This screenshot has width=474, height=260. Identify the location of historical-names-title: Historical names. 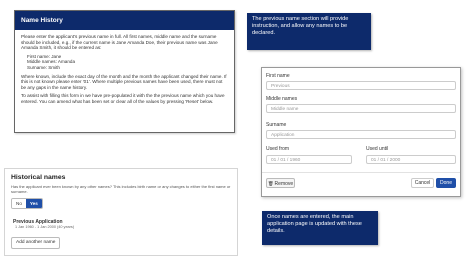
(38, 177).